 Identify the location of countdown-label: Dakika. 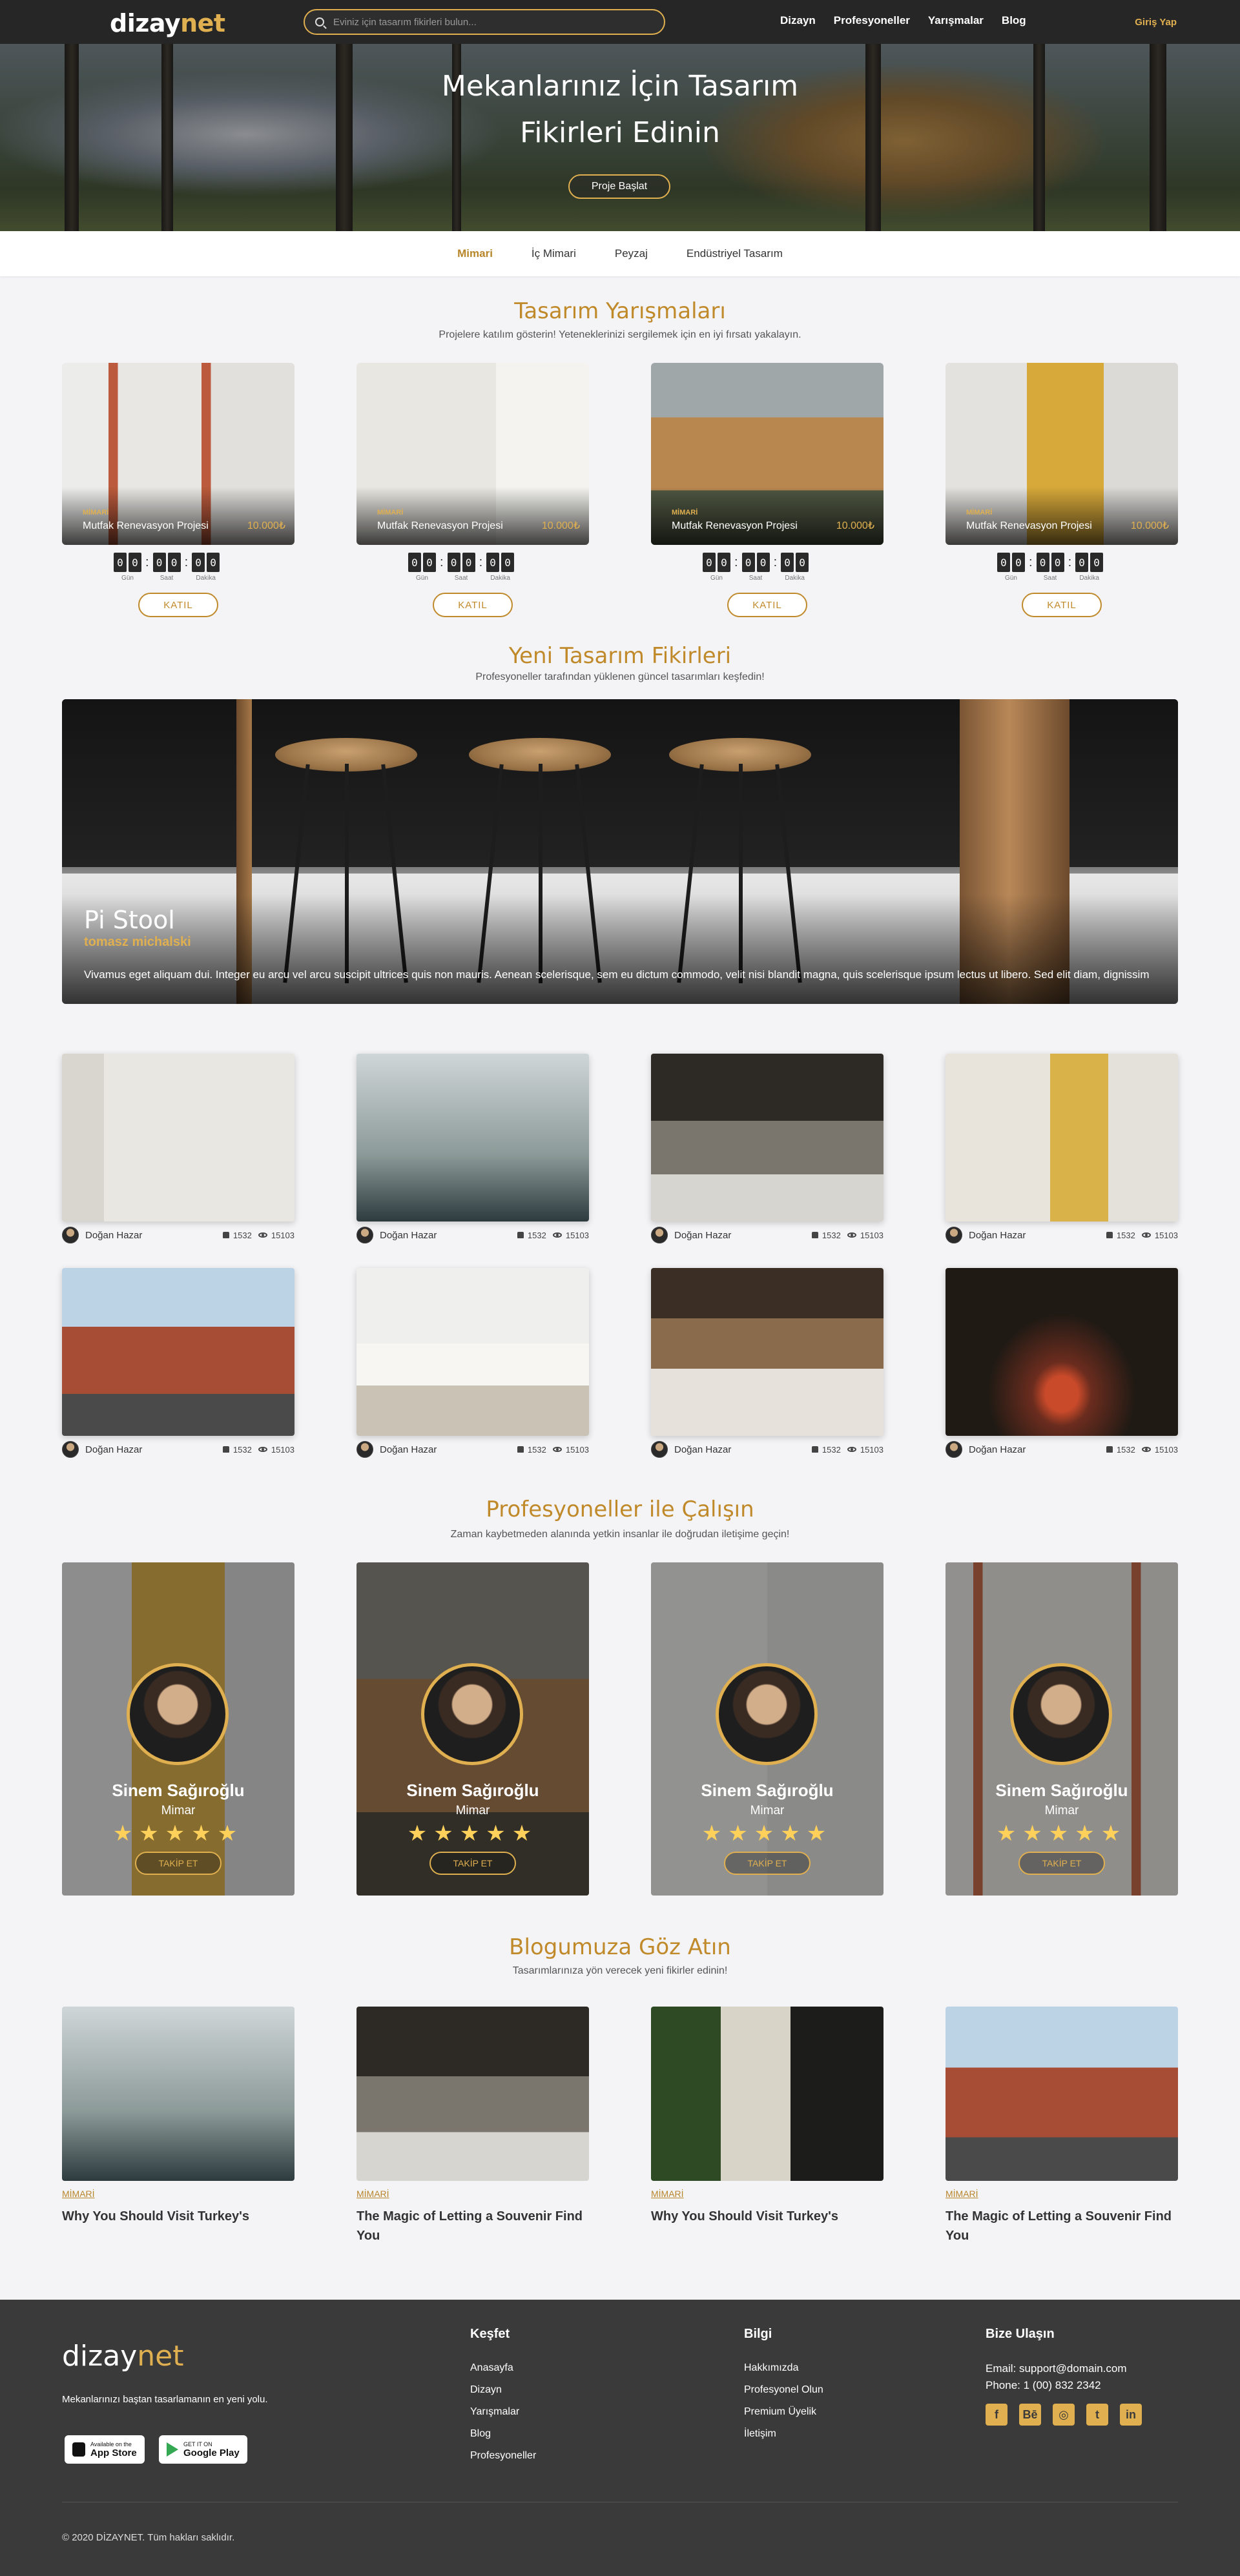
(206, 579).